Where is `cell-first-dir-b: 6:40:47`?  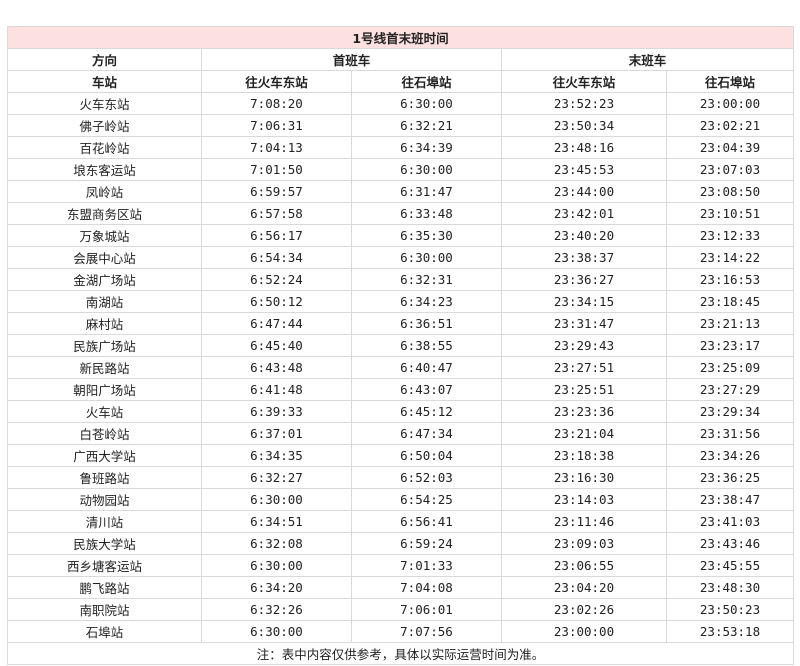
cell-first-dir-b: 6:40:47 is located at coordinates (426, 367).